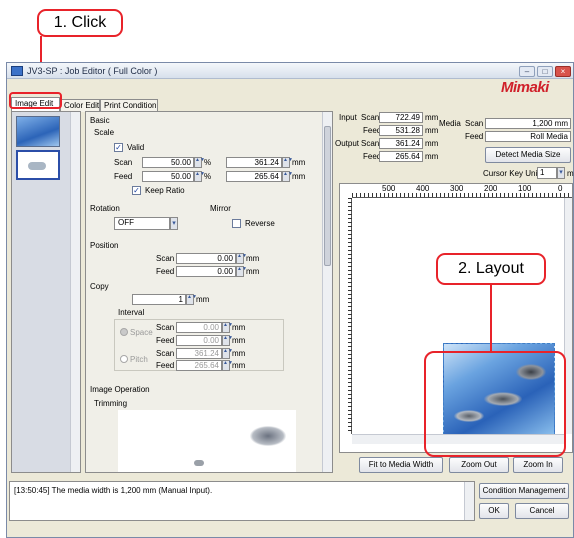 The height and width of the screenshot is (538, 574). I want to click on callout-step-2: 2. Layout, so click(491, 269).